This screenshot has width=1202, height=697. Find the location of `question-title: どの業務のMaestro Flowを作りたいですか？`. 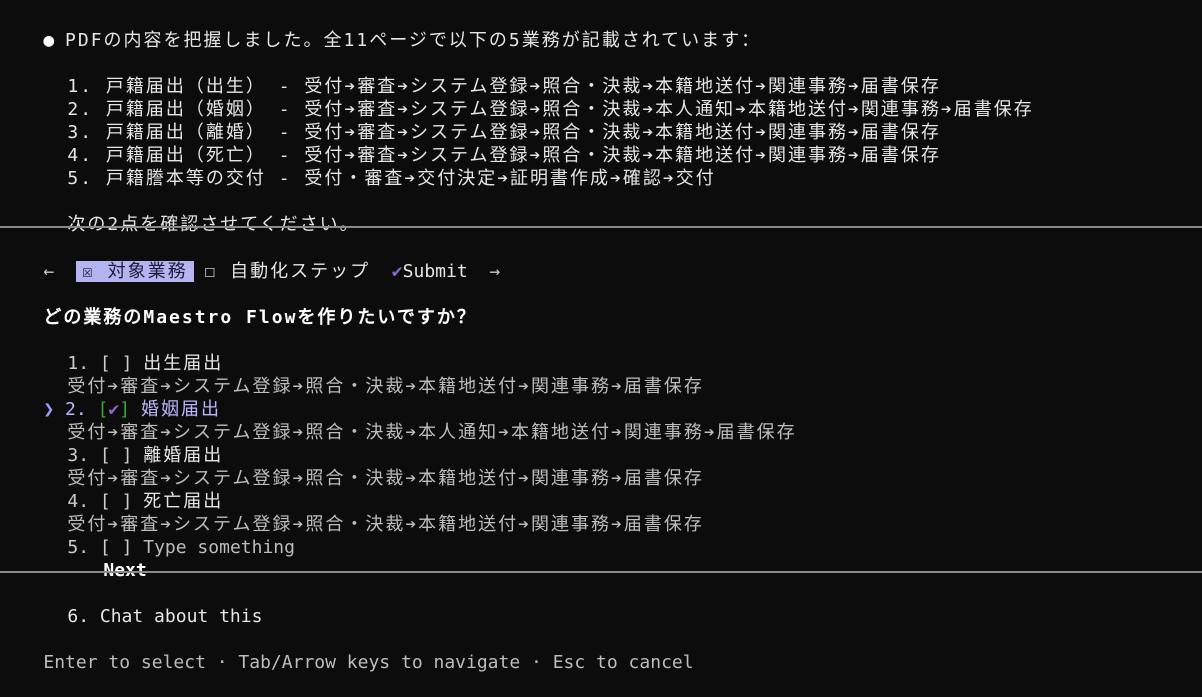

question-title: どの業務のMaestro Flowを作りたいですか？ is located at coordinates (238, 305).